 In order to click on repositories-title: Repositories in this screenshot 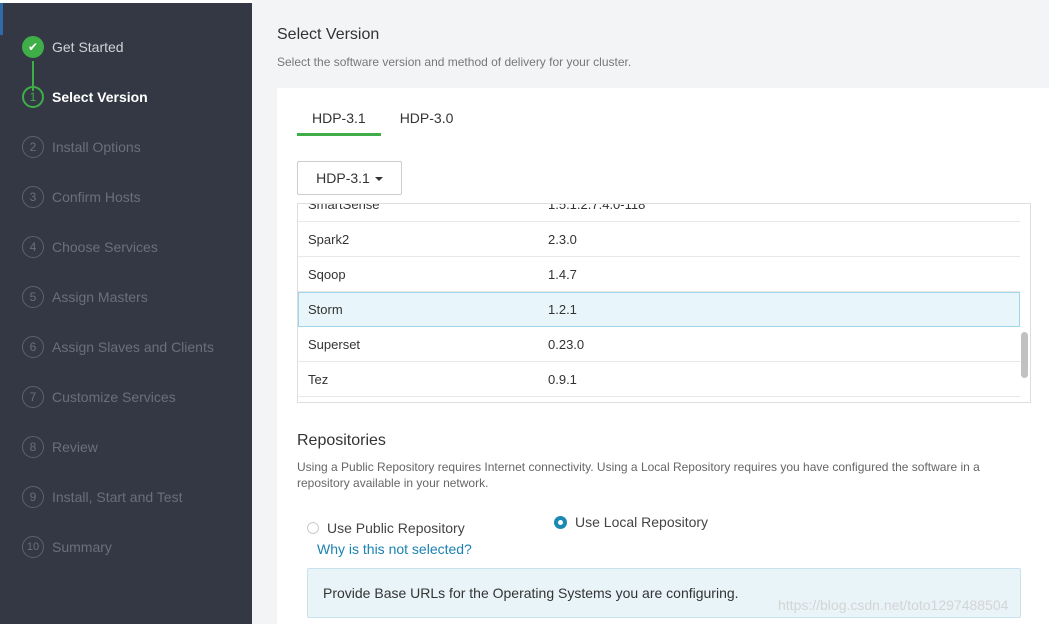, I will do `click(341, 440)`.